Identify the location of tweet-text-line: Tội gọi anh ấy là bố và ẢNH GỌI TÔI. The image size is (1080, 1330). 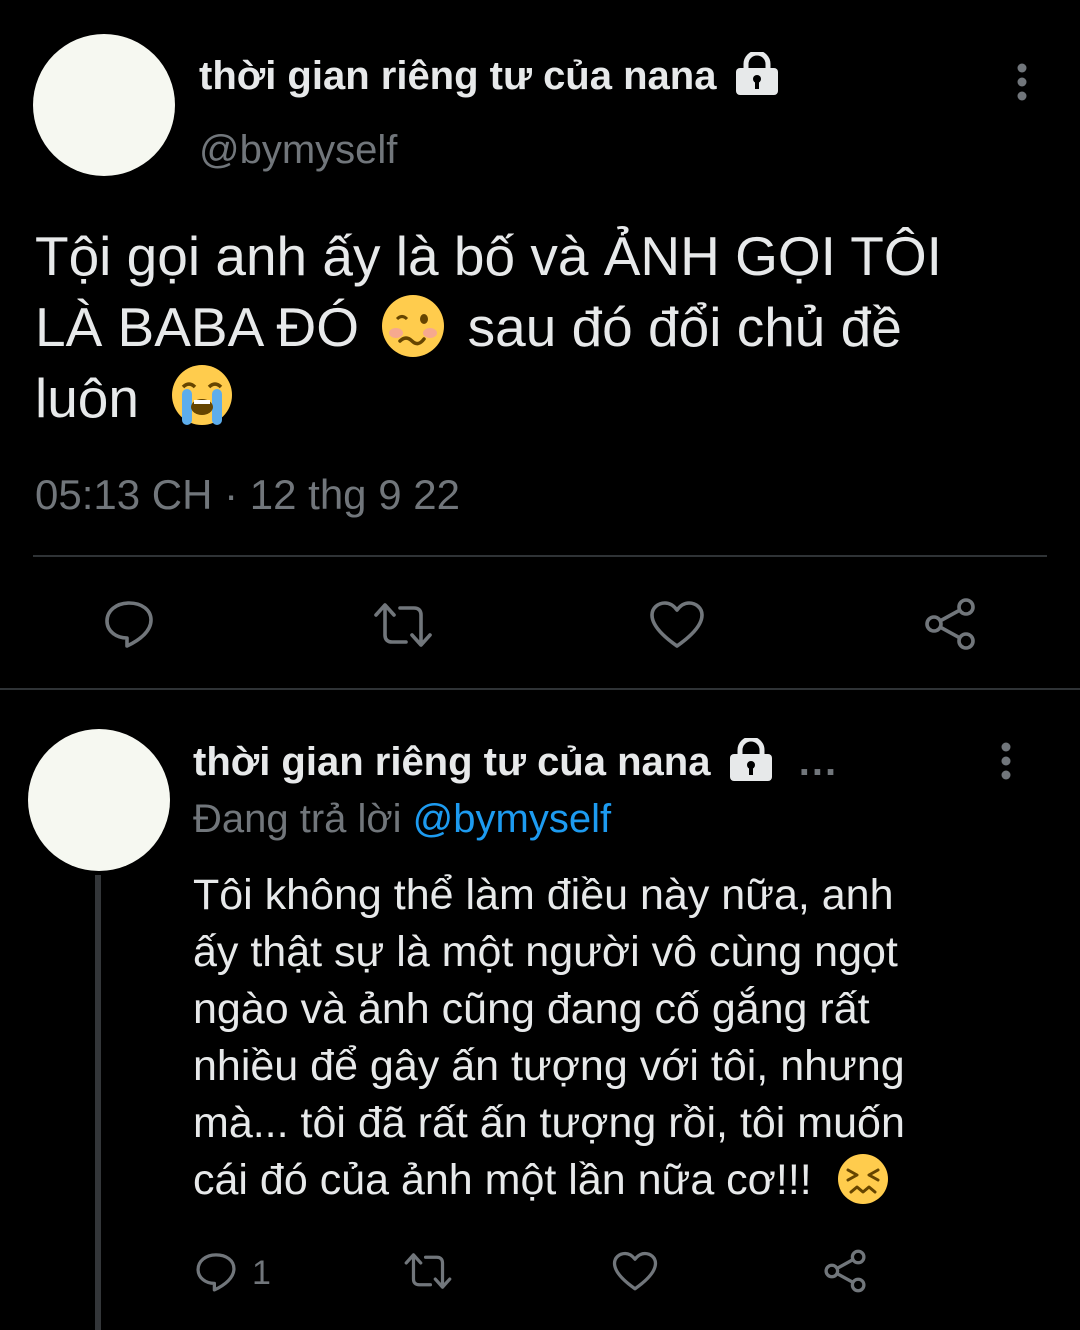
(488, 256).